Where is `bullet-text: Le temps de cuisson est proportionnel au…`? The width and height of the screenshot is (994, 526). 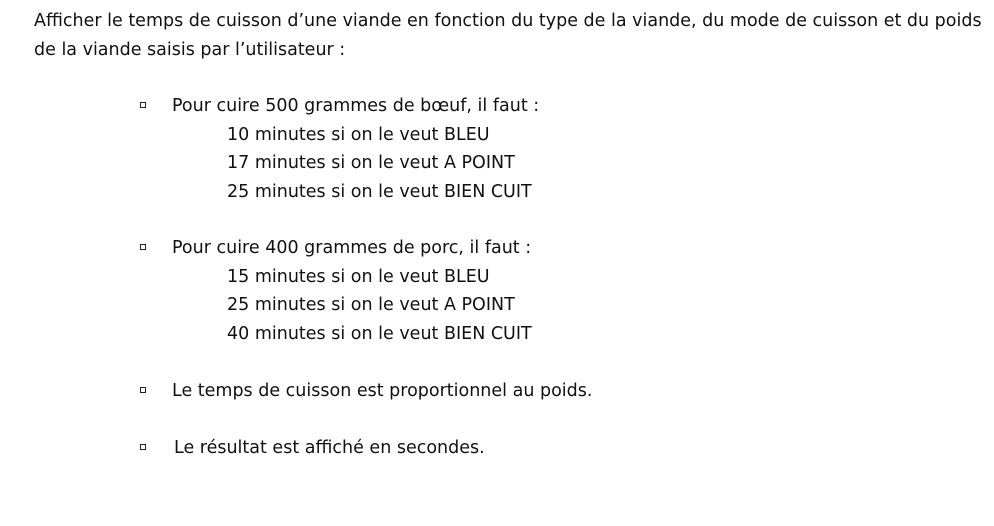
bullet-text: Le temps de cuisson est proportionnel au… is located at coordinates (382, 391).